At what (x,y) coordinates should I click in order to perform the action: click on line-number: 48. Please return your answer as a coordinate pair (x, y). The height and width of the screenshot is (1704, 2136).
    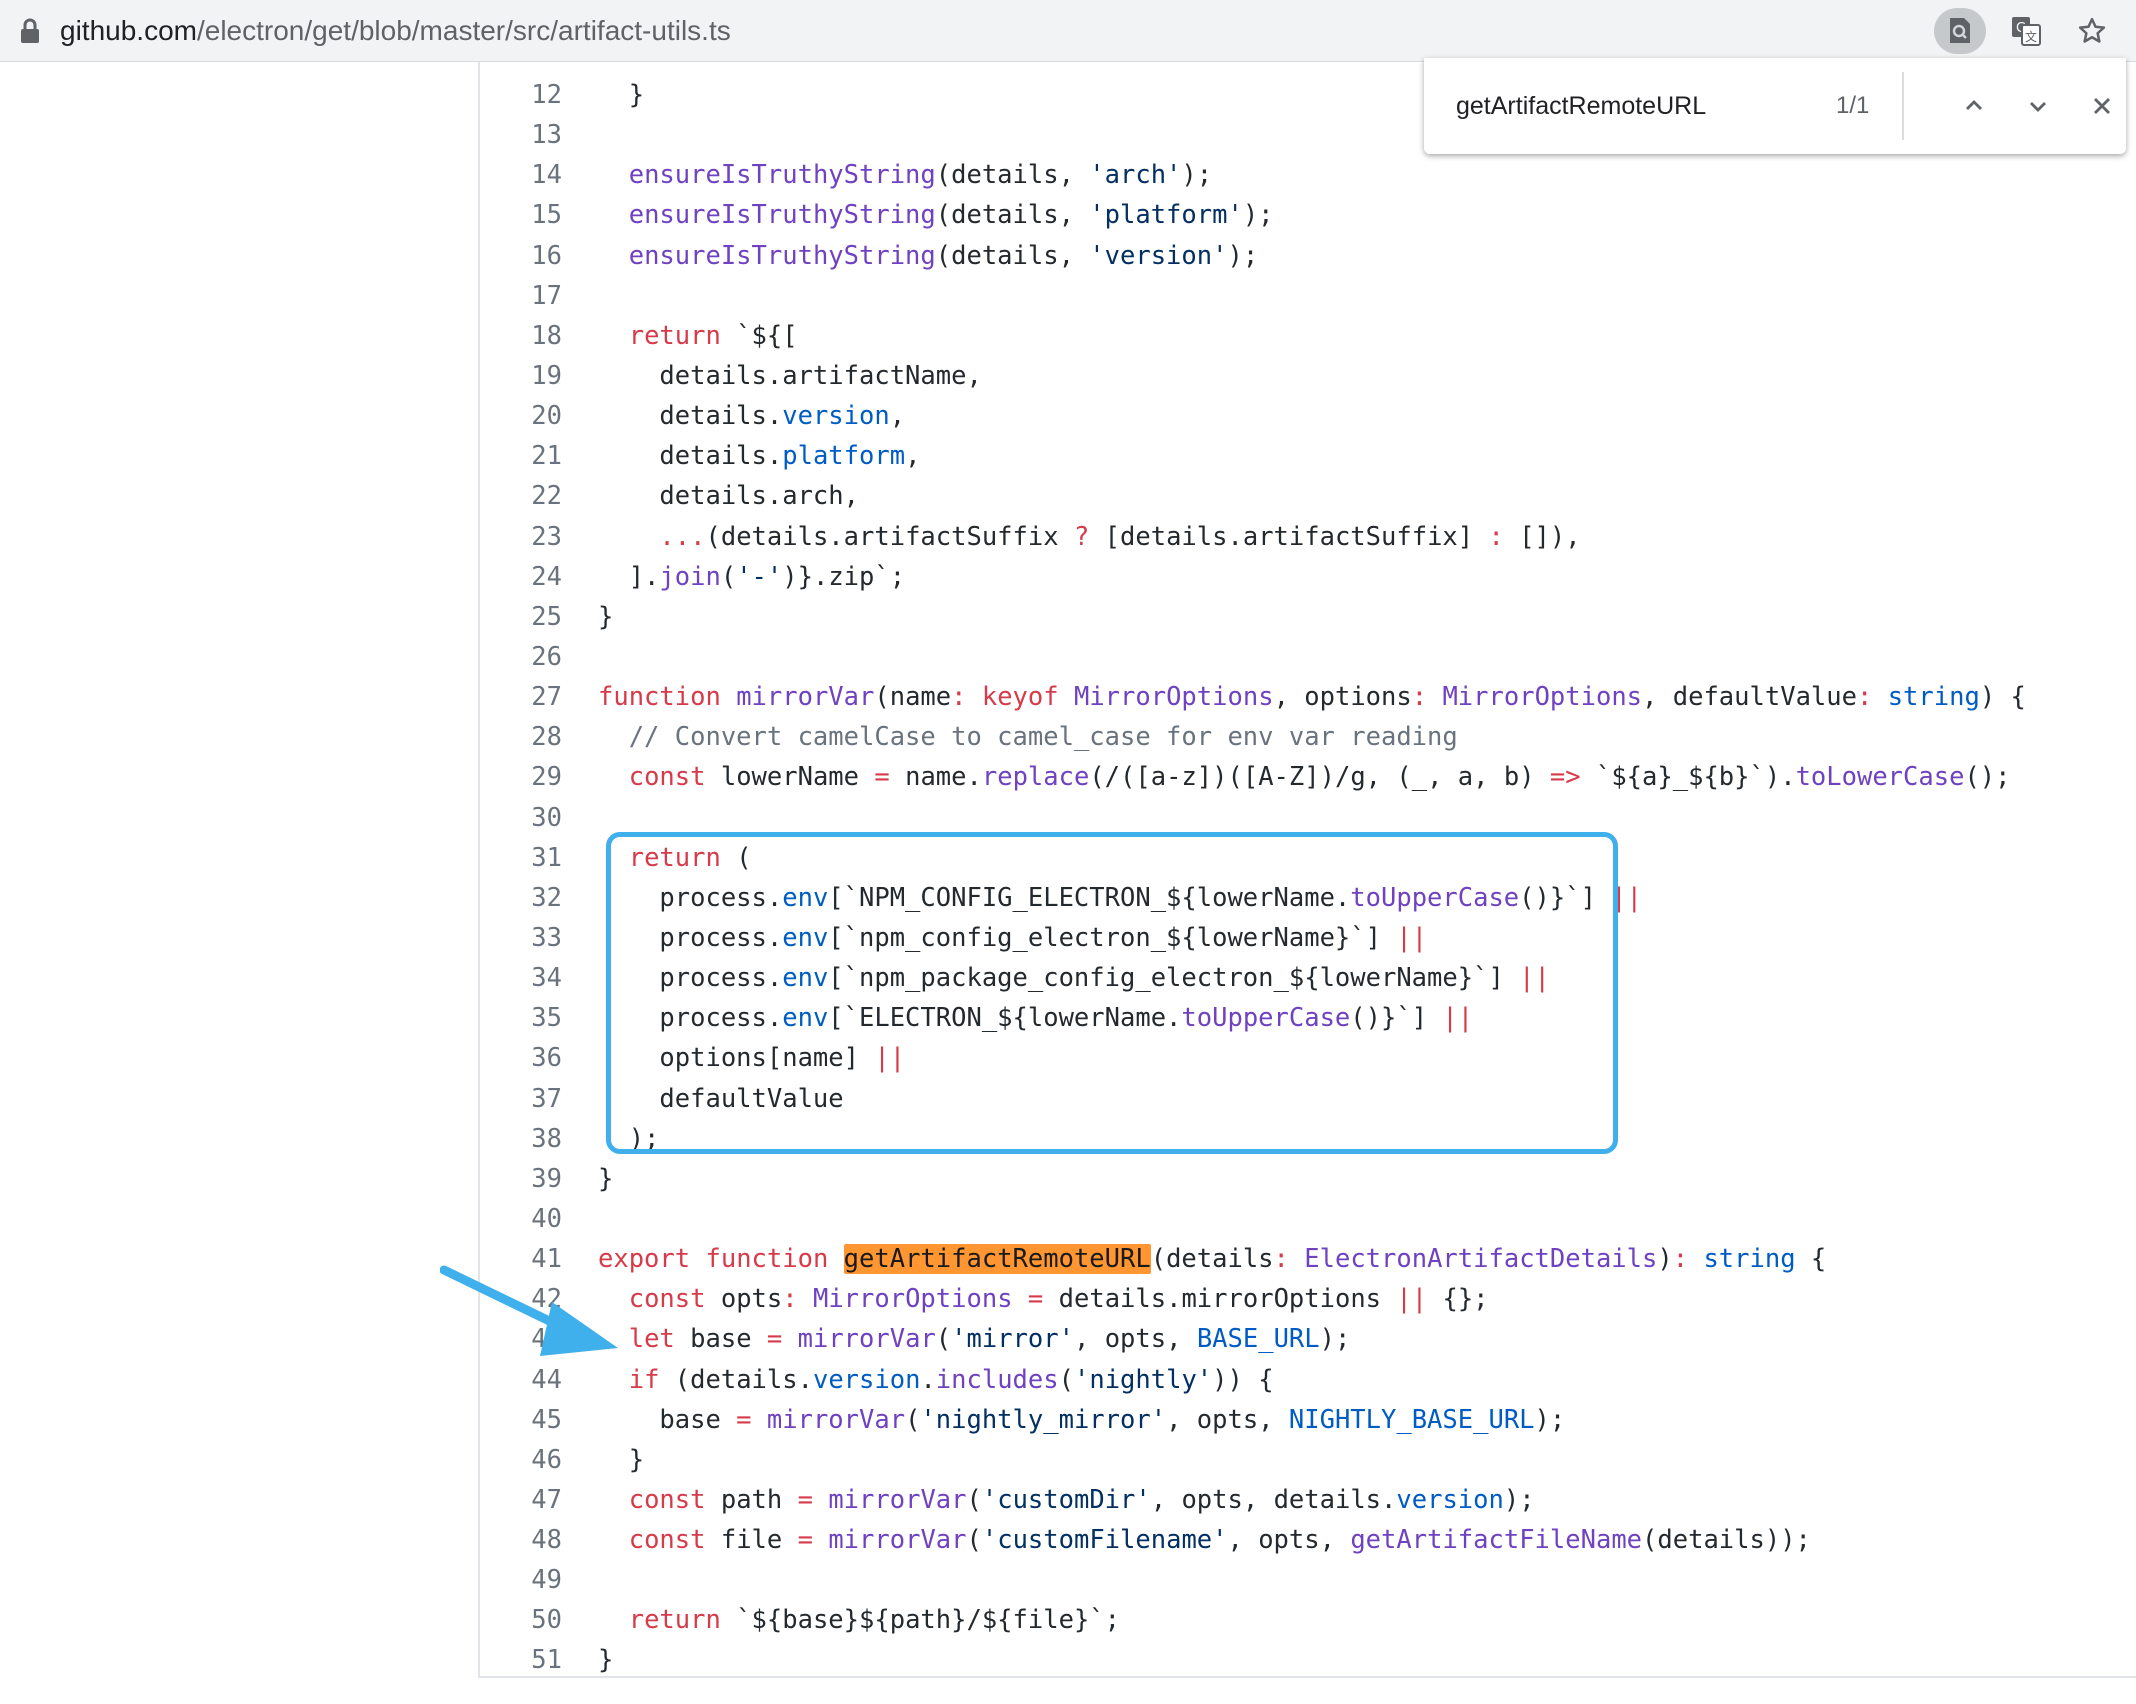
    Looking at the image, I should click on (520, 1540).